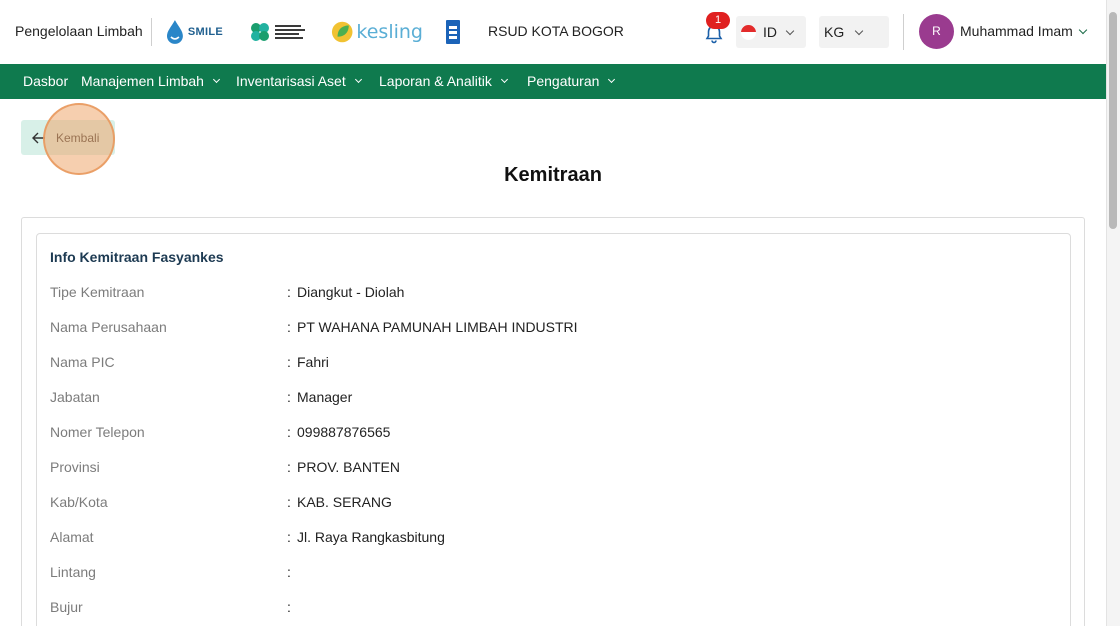 This screenshot has width=1120, height=626. What do you see at coordinates (342, 32) in the screenshot?
I see `kesling-leaf-icon` at bounding box center [342, 32].